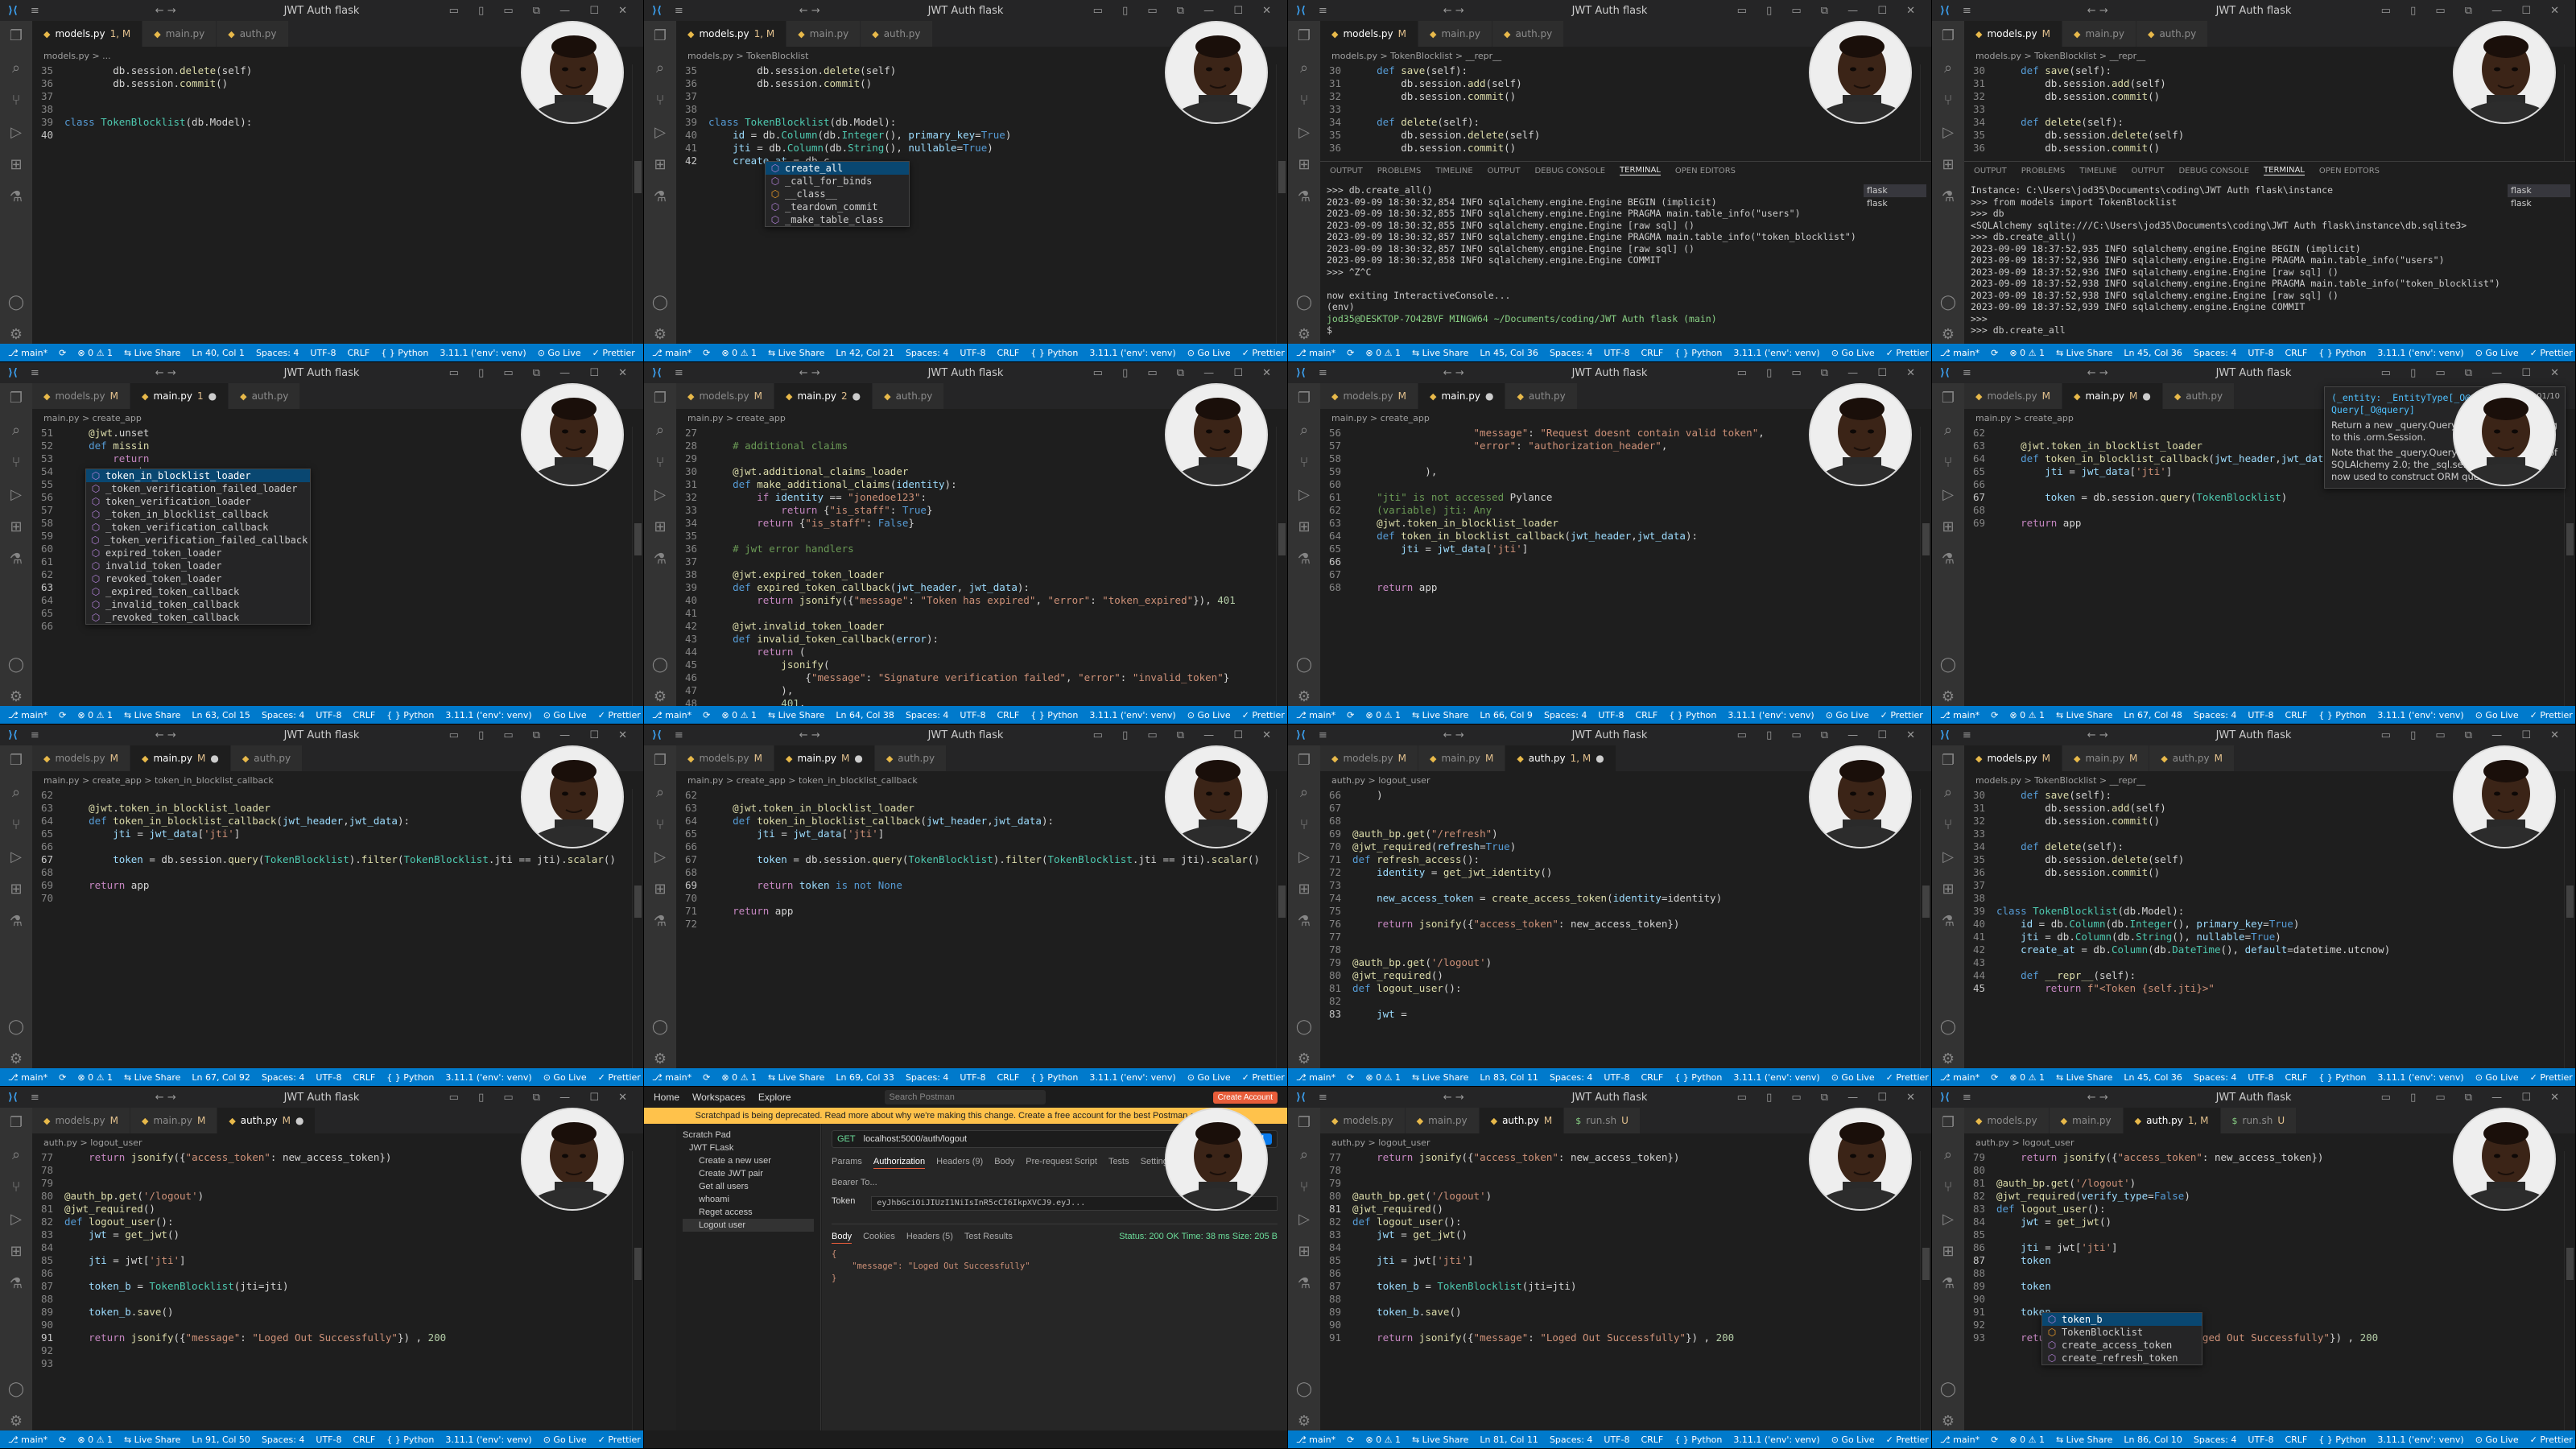 Image resolution: width=2576 pixels, height=1449 pixels. Describe the element at coordinates (638, 1264) in the screenshot. I see `scrollbar-thumb` at that location.